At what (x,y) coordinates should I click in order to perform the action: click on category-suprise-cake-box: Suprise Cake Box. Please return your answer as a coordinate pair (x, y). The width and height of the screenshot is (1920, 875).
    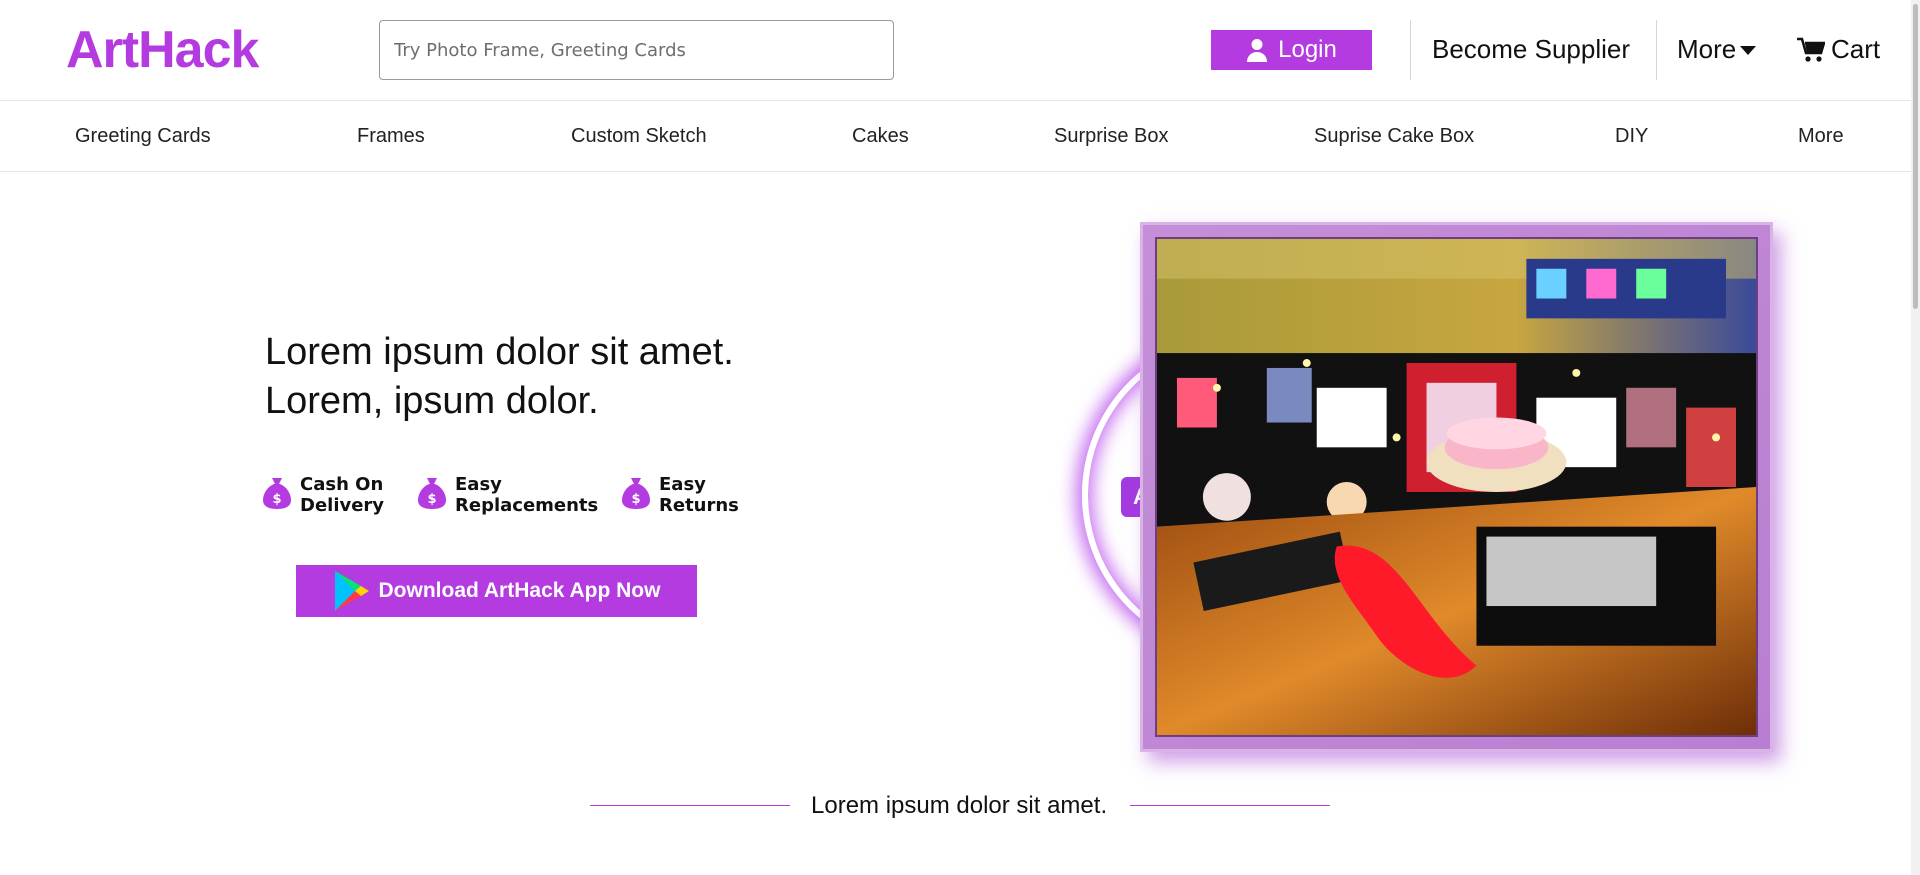
    Looking at the image, I should click on (1394, 136).